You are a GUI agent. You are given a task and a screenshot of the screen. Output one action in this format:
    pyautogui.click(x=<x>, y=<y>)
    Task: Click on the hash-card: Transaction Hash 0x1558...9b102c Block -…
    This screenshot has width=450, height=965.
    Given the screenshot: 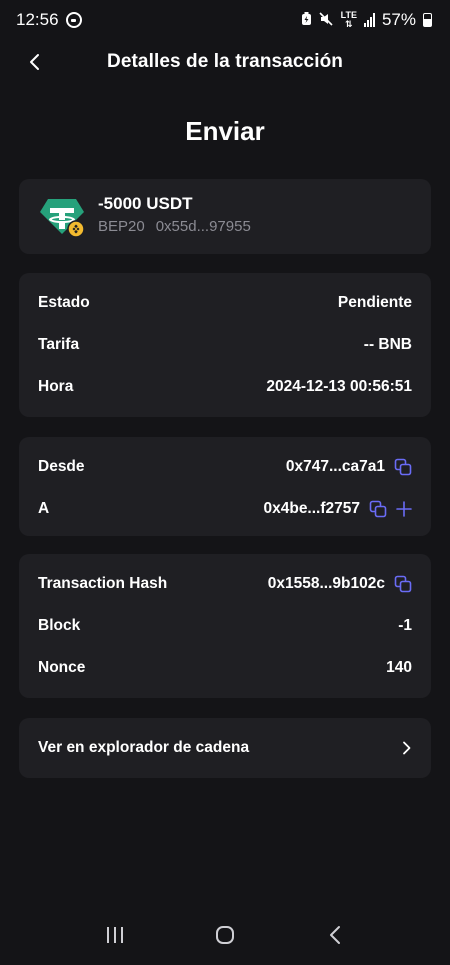 What is the action you would take?
    pyautogui.click(x=225, y=626)
    